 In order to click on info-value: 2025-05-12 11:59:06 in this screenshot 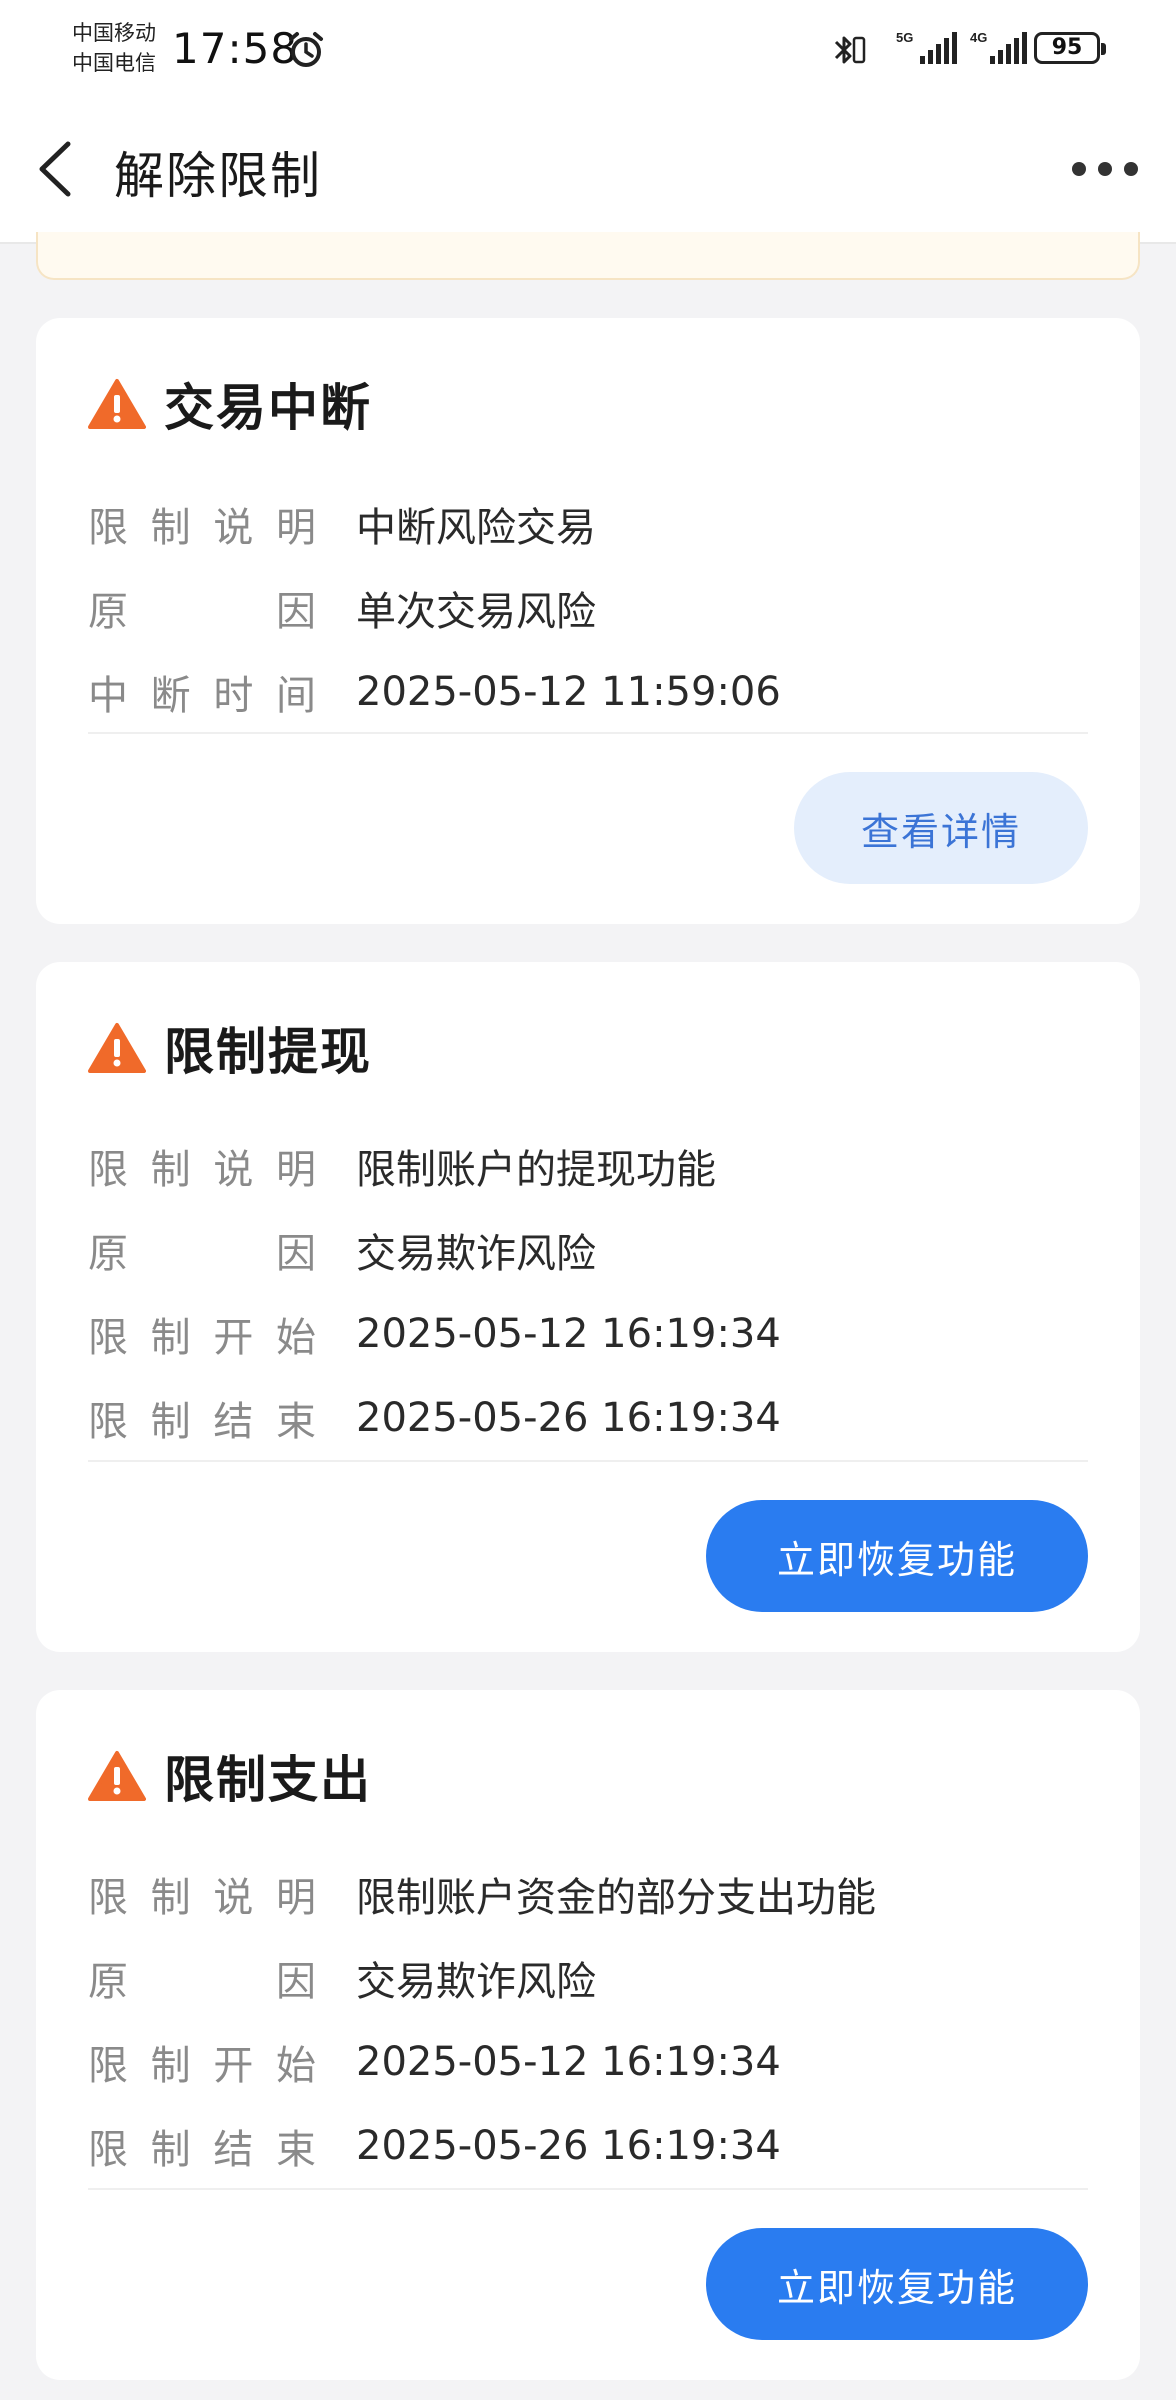, I will do `click(568, 692)`.